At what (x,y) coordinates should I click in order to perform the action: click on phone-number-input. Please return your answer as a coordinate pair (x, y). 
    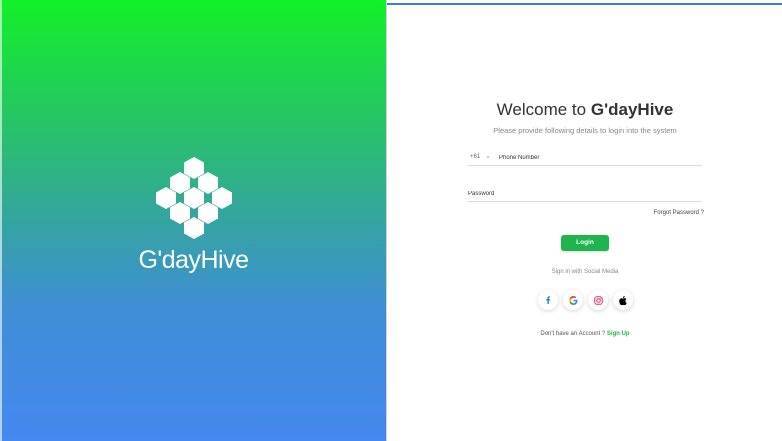
    Looking at the image, I should click on (599, 157).